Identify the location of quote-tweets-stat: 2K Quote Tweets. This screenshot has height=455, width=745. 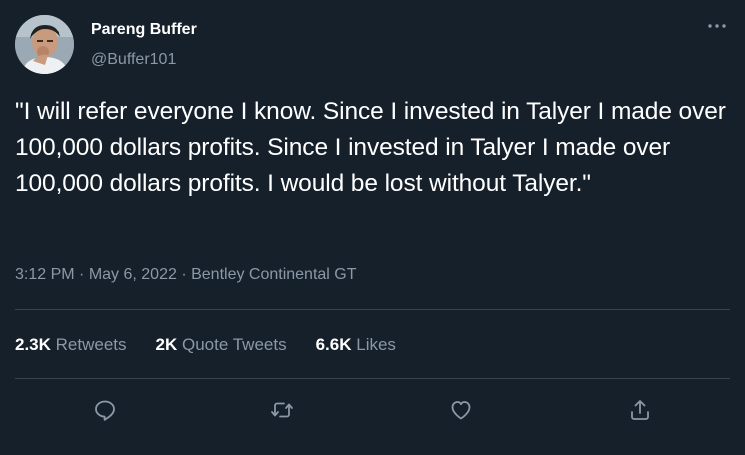
(221, 345).